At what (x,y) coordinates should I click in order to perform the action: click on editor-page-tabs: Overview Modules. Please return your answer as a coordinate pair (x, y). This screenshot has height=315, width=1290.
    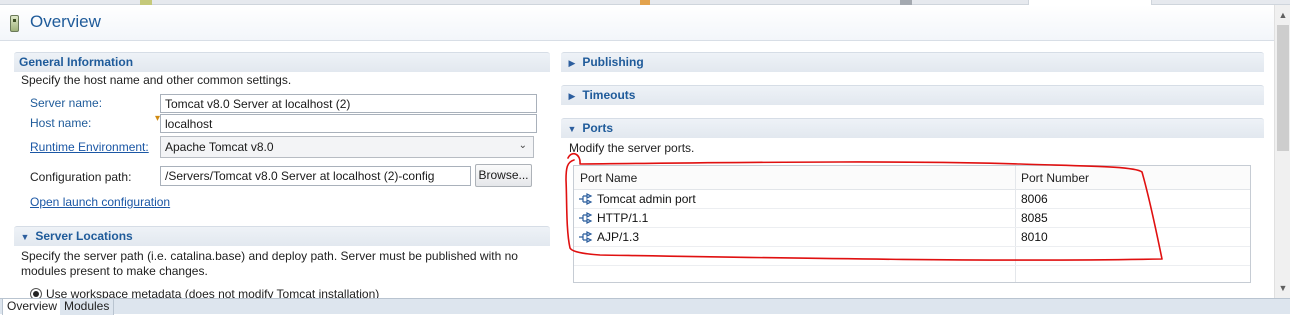
    Looking at the image, I should click on (645, 306).